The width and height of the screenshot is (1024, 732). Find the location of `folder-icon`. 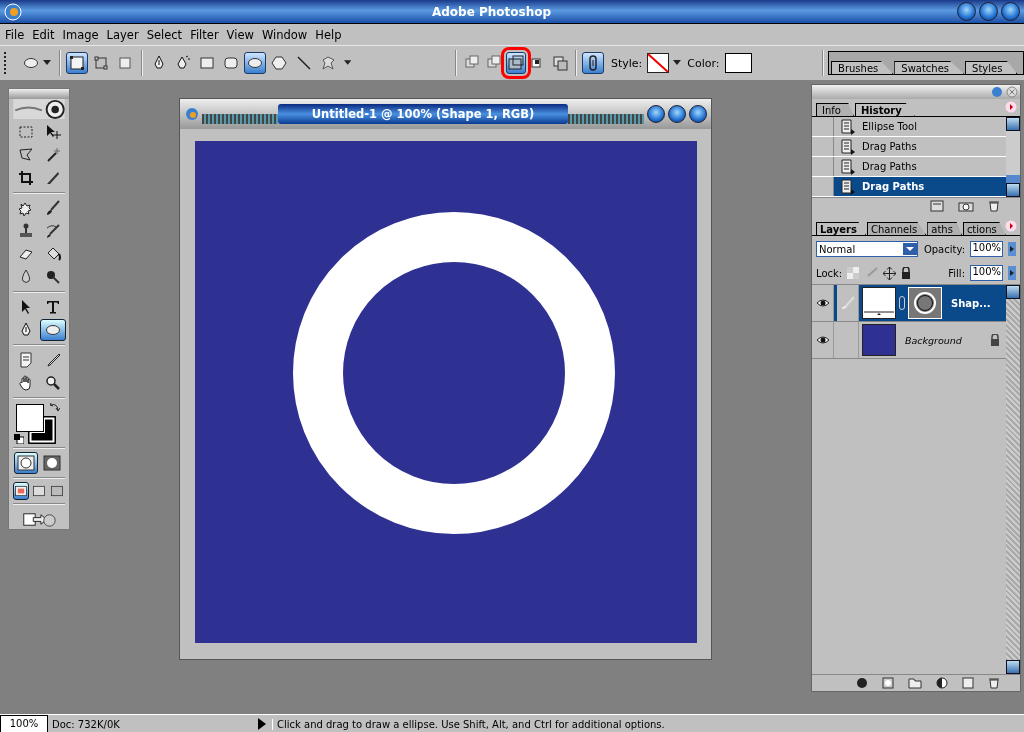

folder-icon is located at coordinates (915, 683).